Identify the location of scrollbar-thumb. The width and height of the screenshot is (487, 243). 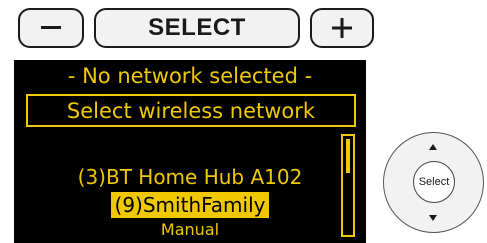
(348, 156).